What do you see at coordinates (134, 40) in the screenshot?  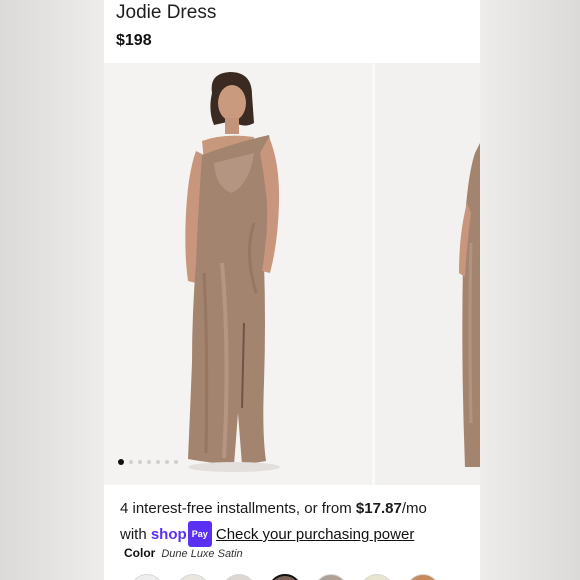 I see `product-price: $198` at bounding box center [134, 40].